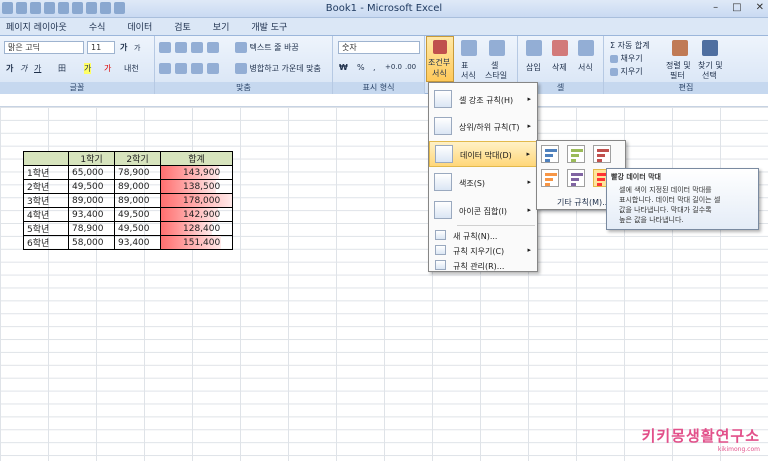 The image size is (768, 461). What do you see at coordinates (576, 154) in the screenshot?
I see `data-bar-green-swatch` at bounding box center [576, 154].